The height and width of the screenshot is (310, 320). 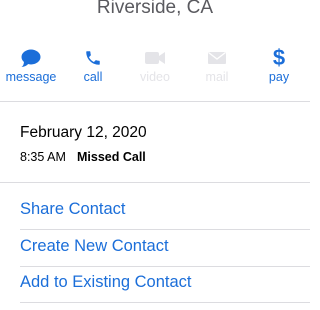 I want to click on video-button: video, so click(x=155, y=65).